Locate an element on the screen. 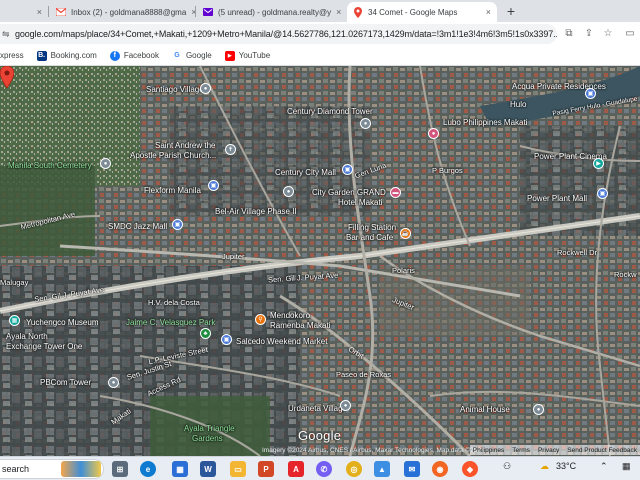  poi-pin-icon: ▣ is located at coordinates (590, 93).